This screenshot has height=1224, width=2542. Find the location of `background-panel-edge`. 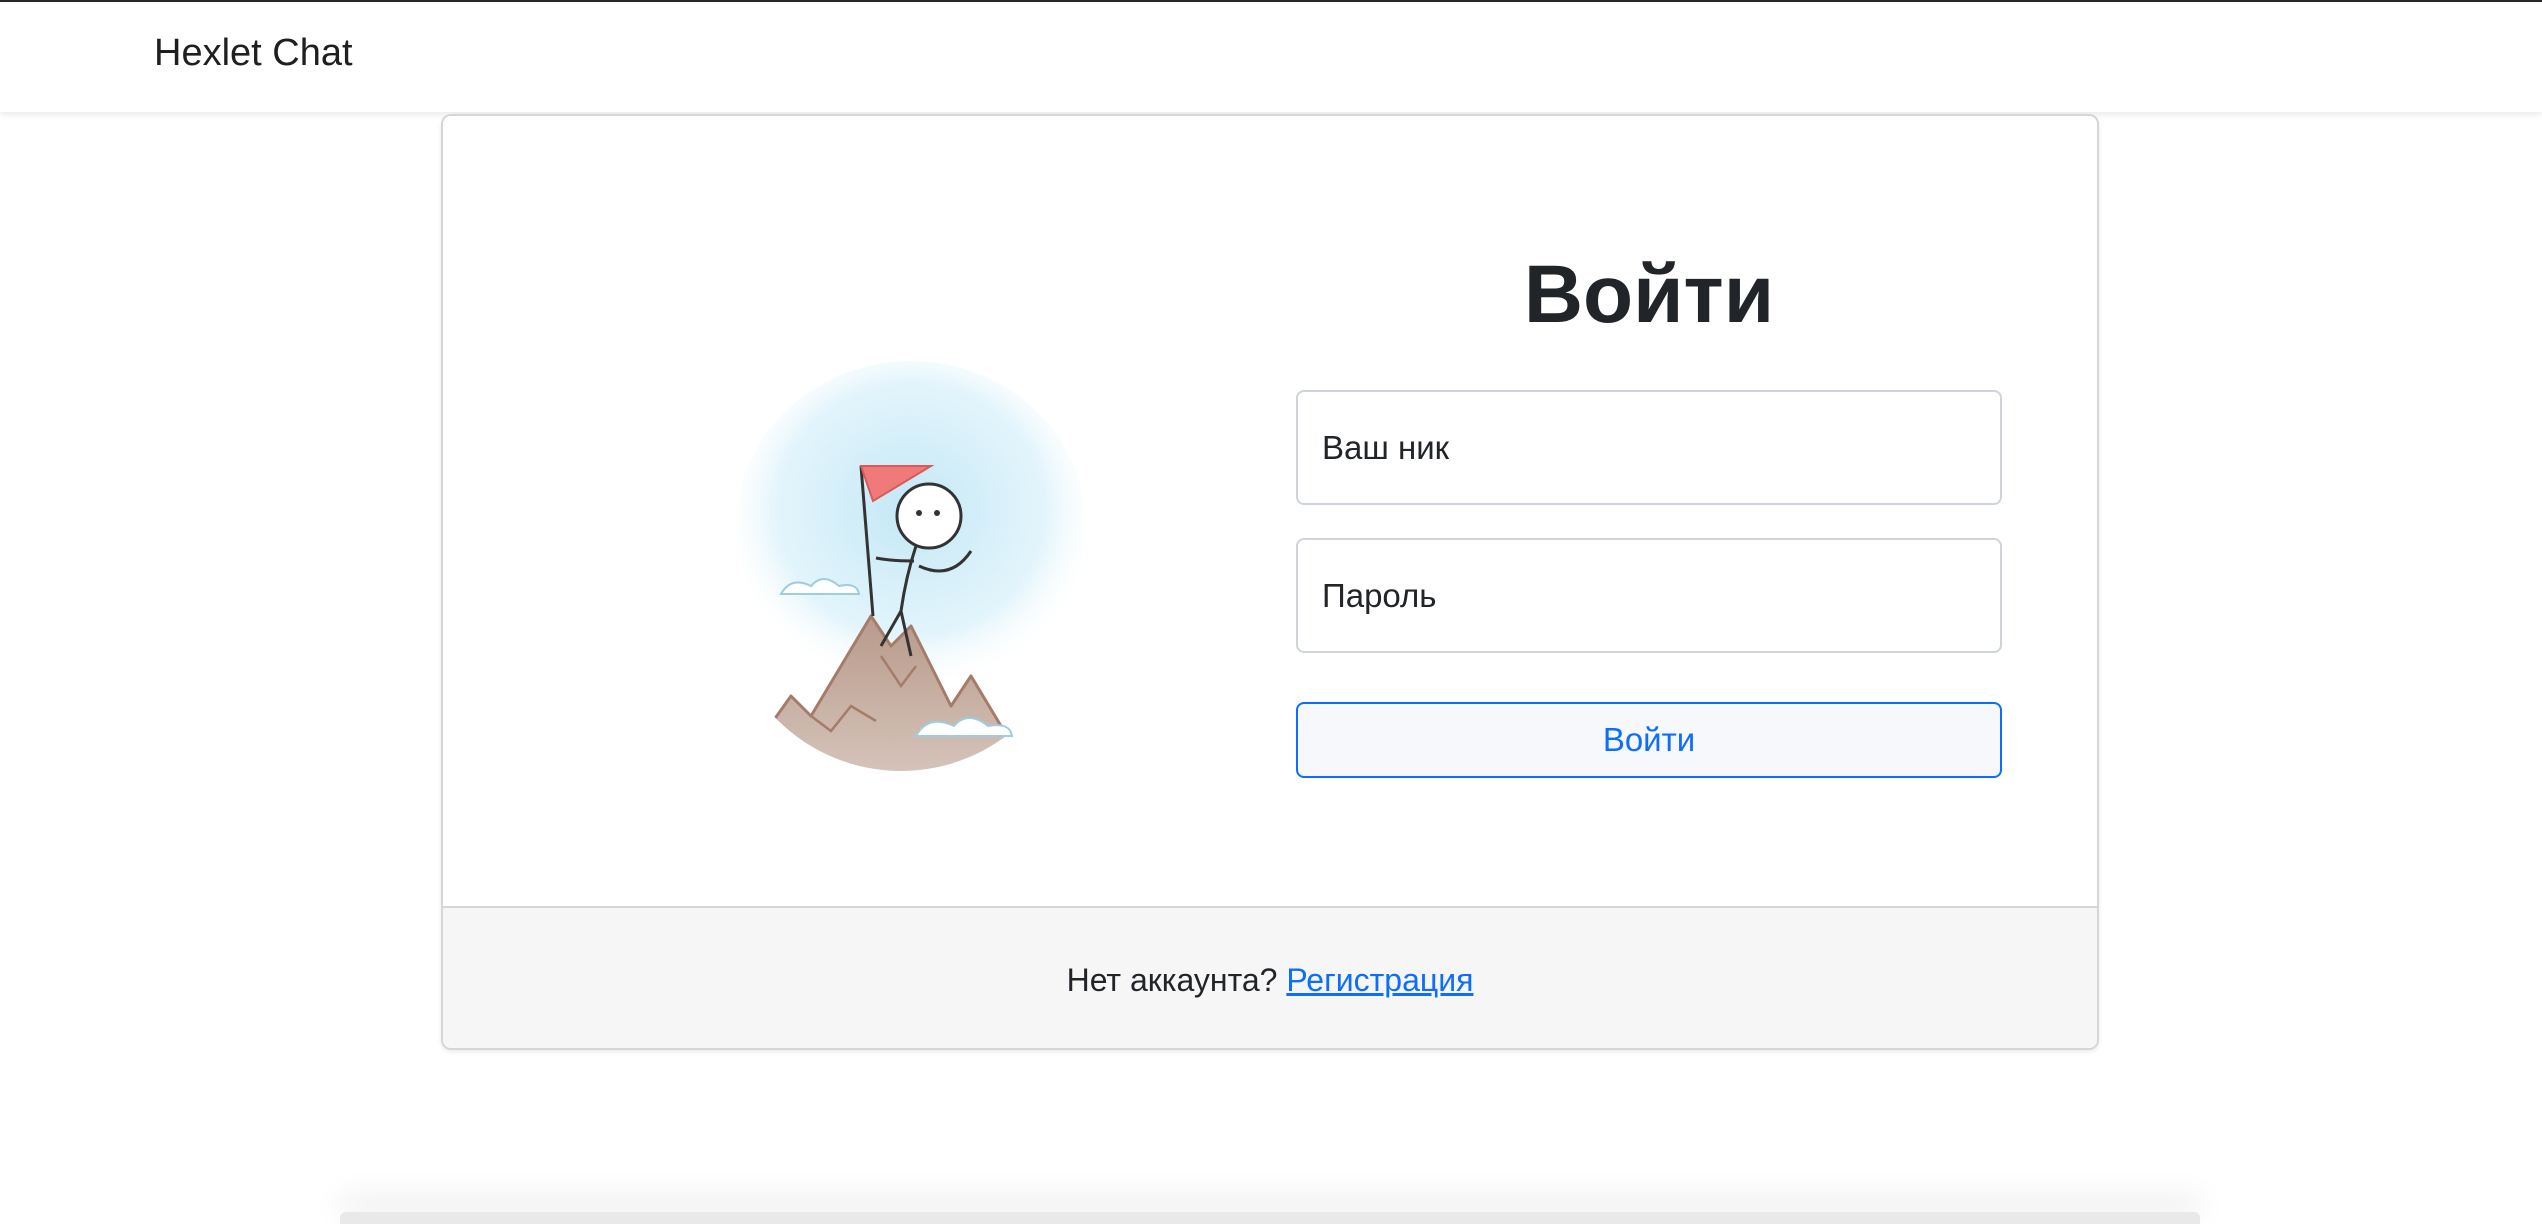

background-panel-edge is located at coordinates (1270, 1218).